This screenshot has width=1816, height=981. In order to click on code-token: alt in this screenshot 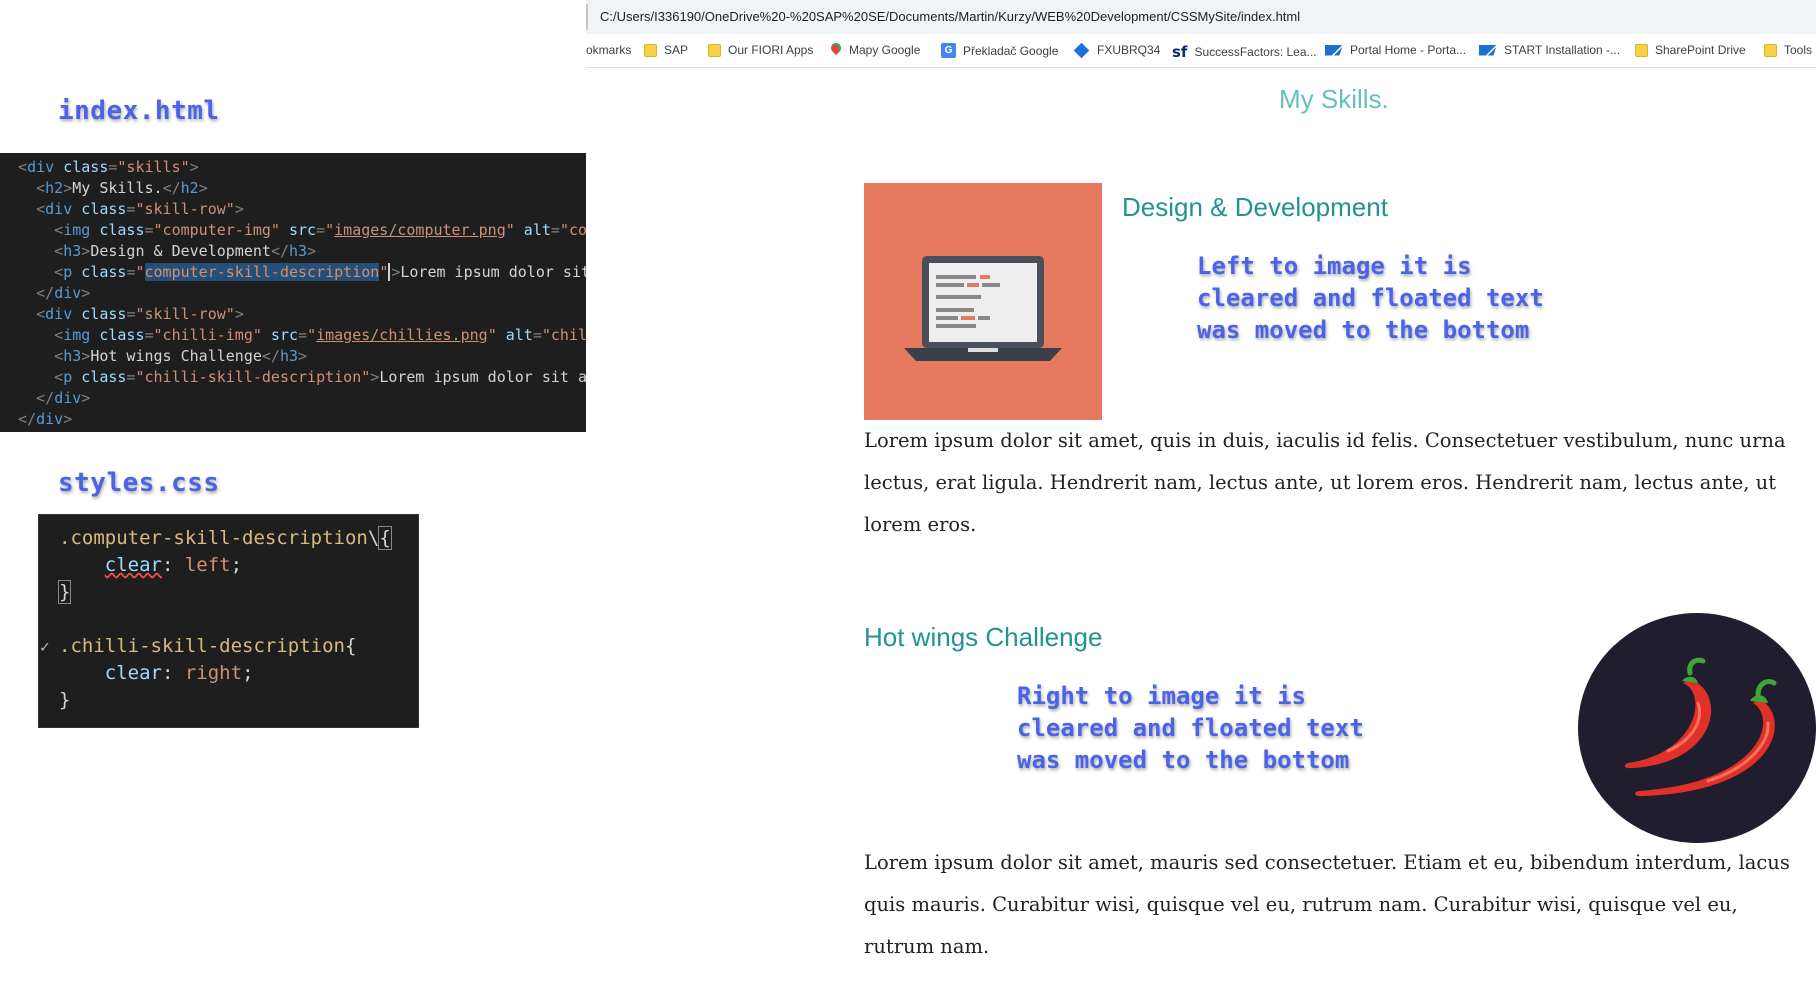, I will do `click(532, 230)`.